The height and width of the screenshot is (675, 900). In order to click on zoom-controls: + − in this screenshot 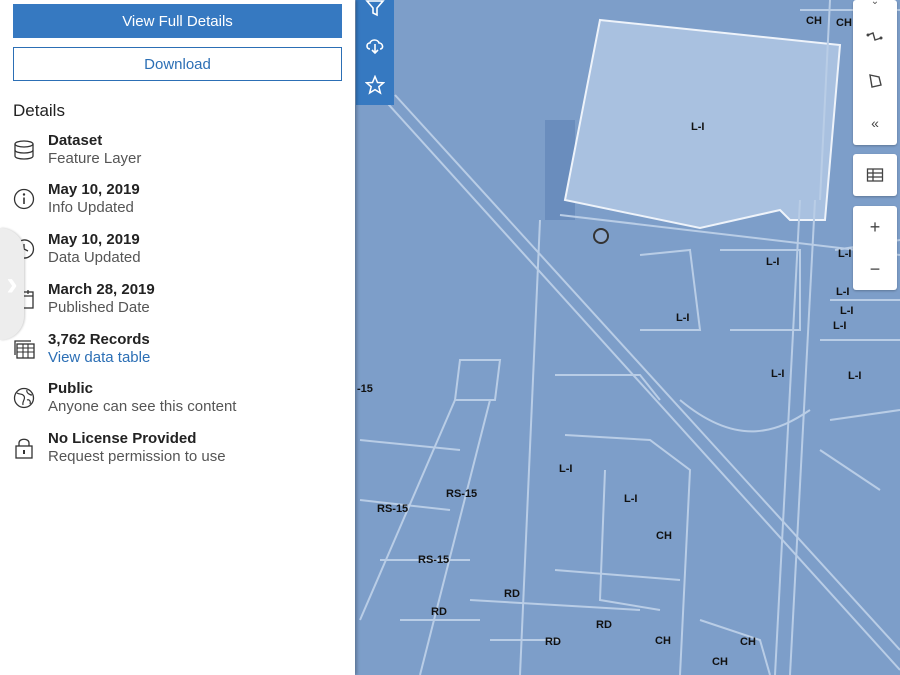, I will do `click(875, 248)`.